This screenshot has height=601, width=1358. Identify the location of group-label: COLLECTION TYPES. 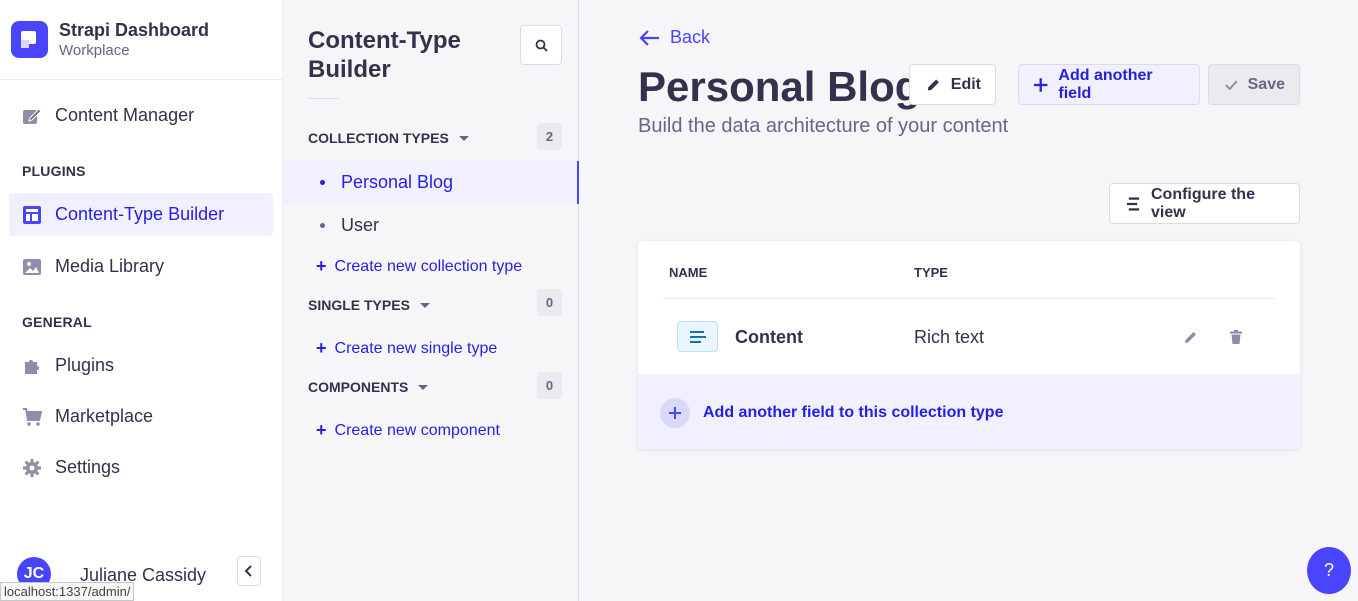
(378, 138).